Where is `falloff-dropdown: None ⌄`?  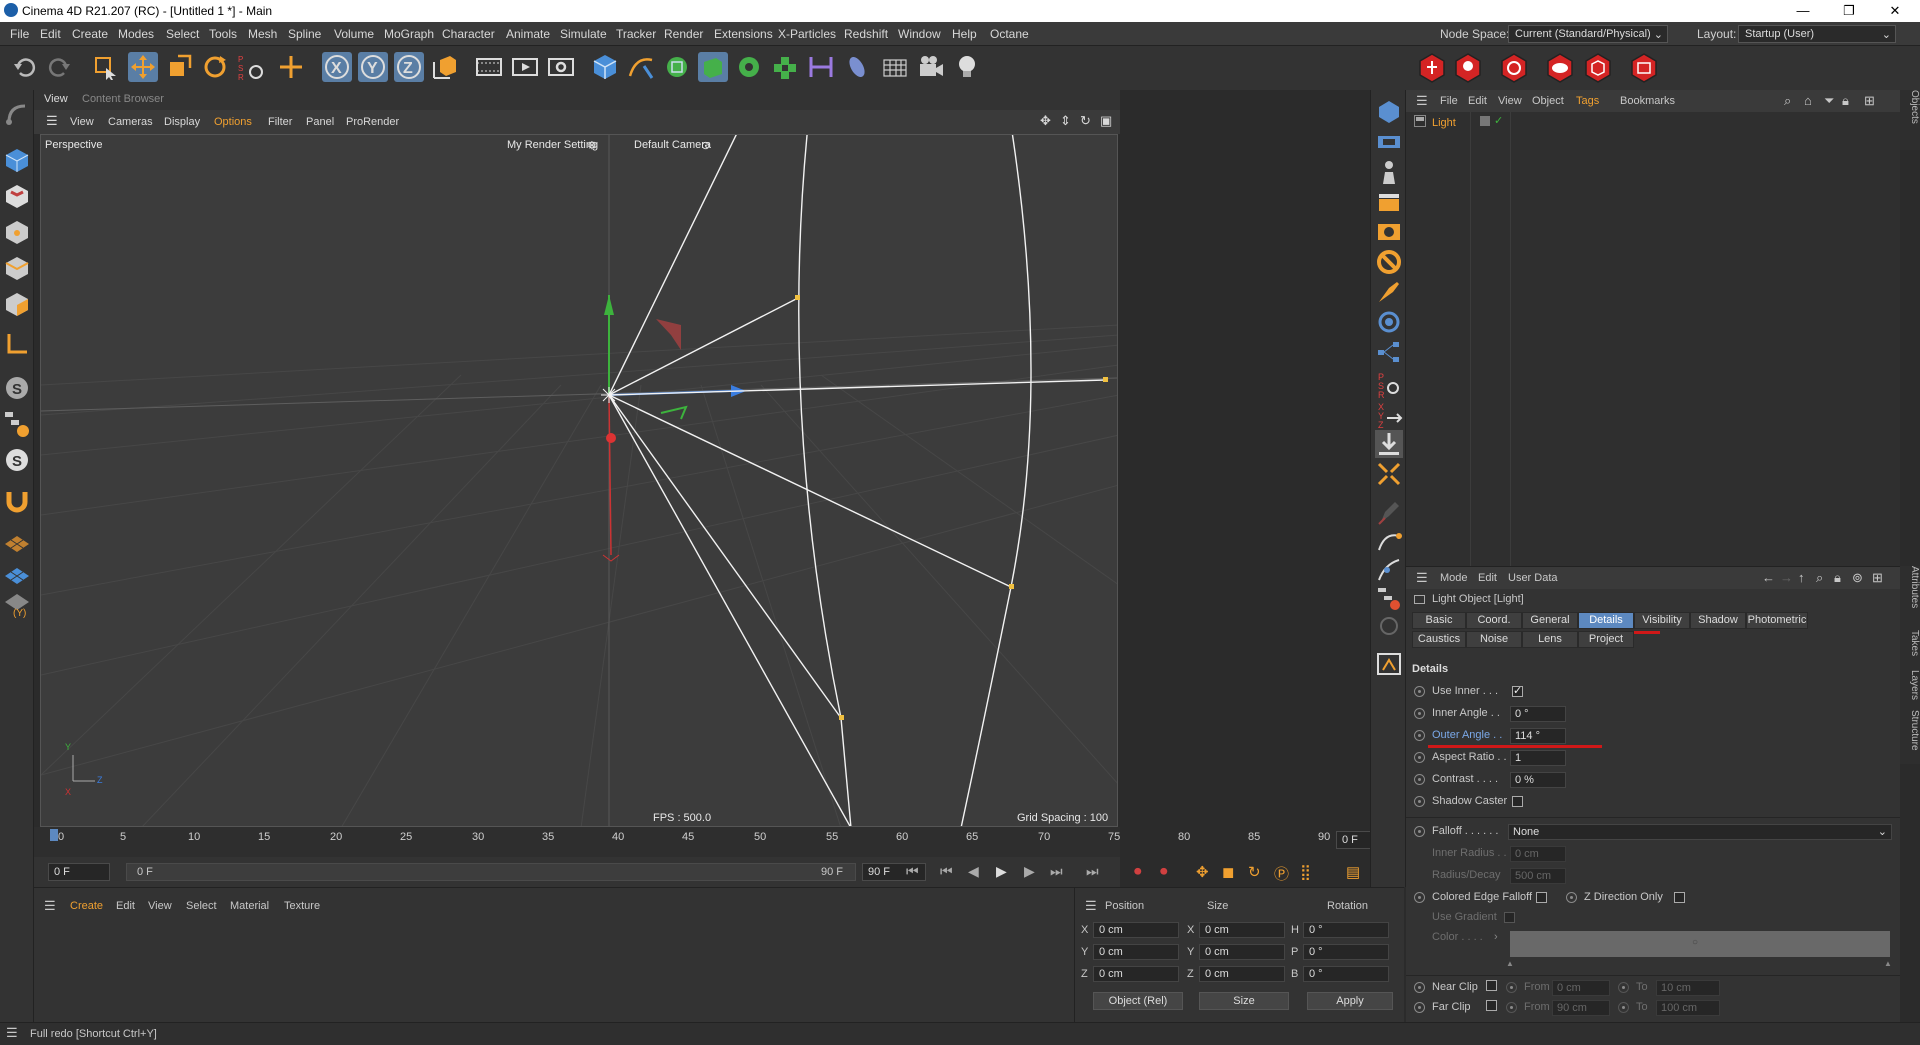
falloff-dropdown: None ⌄ is located at coordinates (1700, 832).